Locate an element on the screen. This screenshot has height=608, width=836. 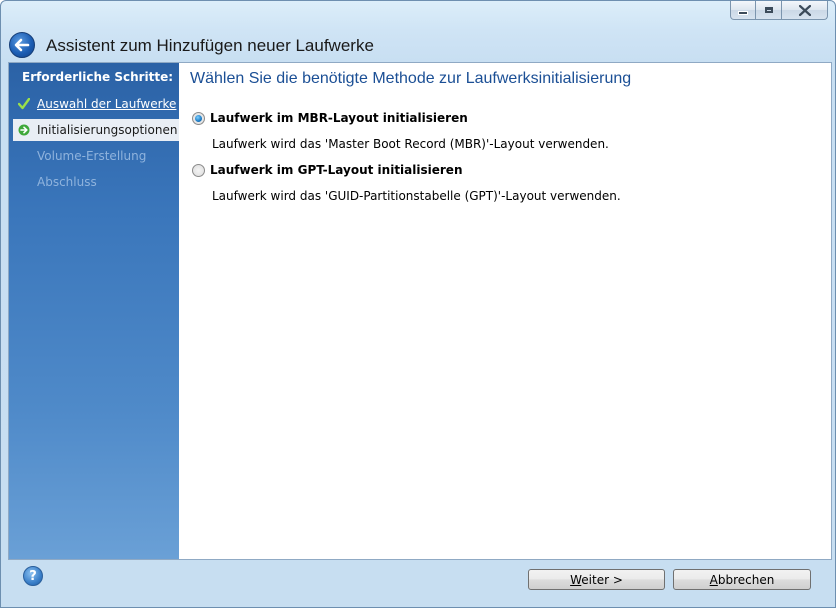
maximize-icon is located at coordinates (768, 10).